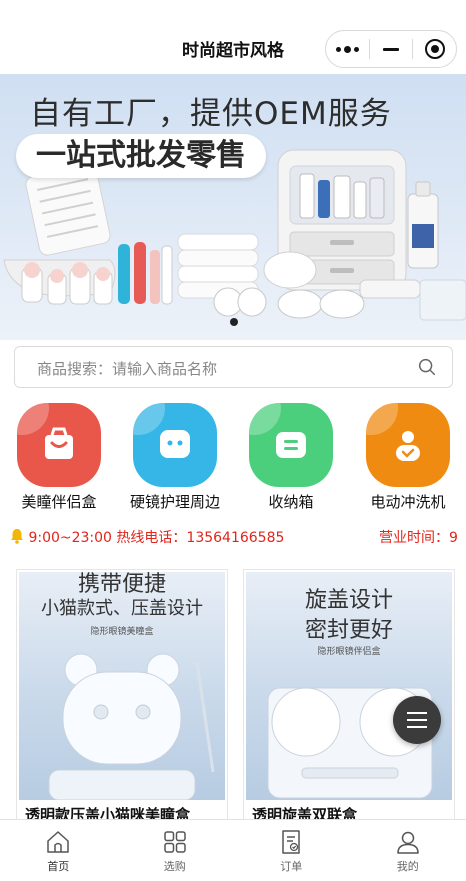  I want to click on search-input-placeholder: 商品搜索：请输入商品名称, so click(127, 368).